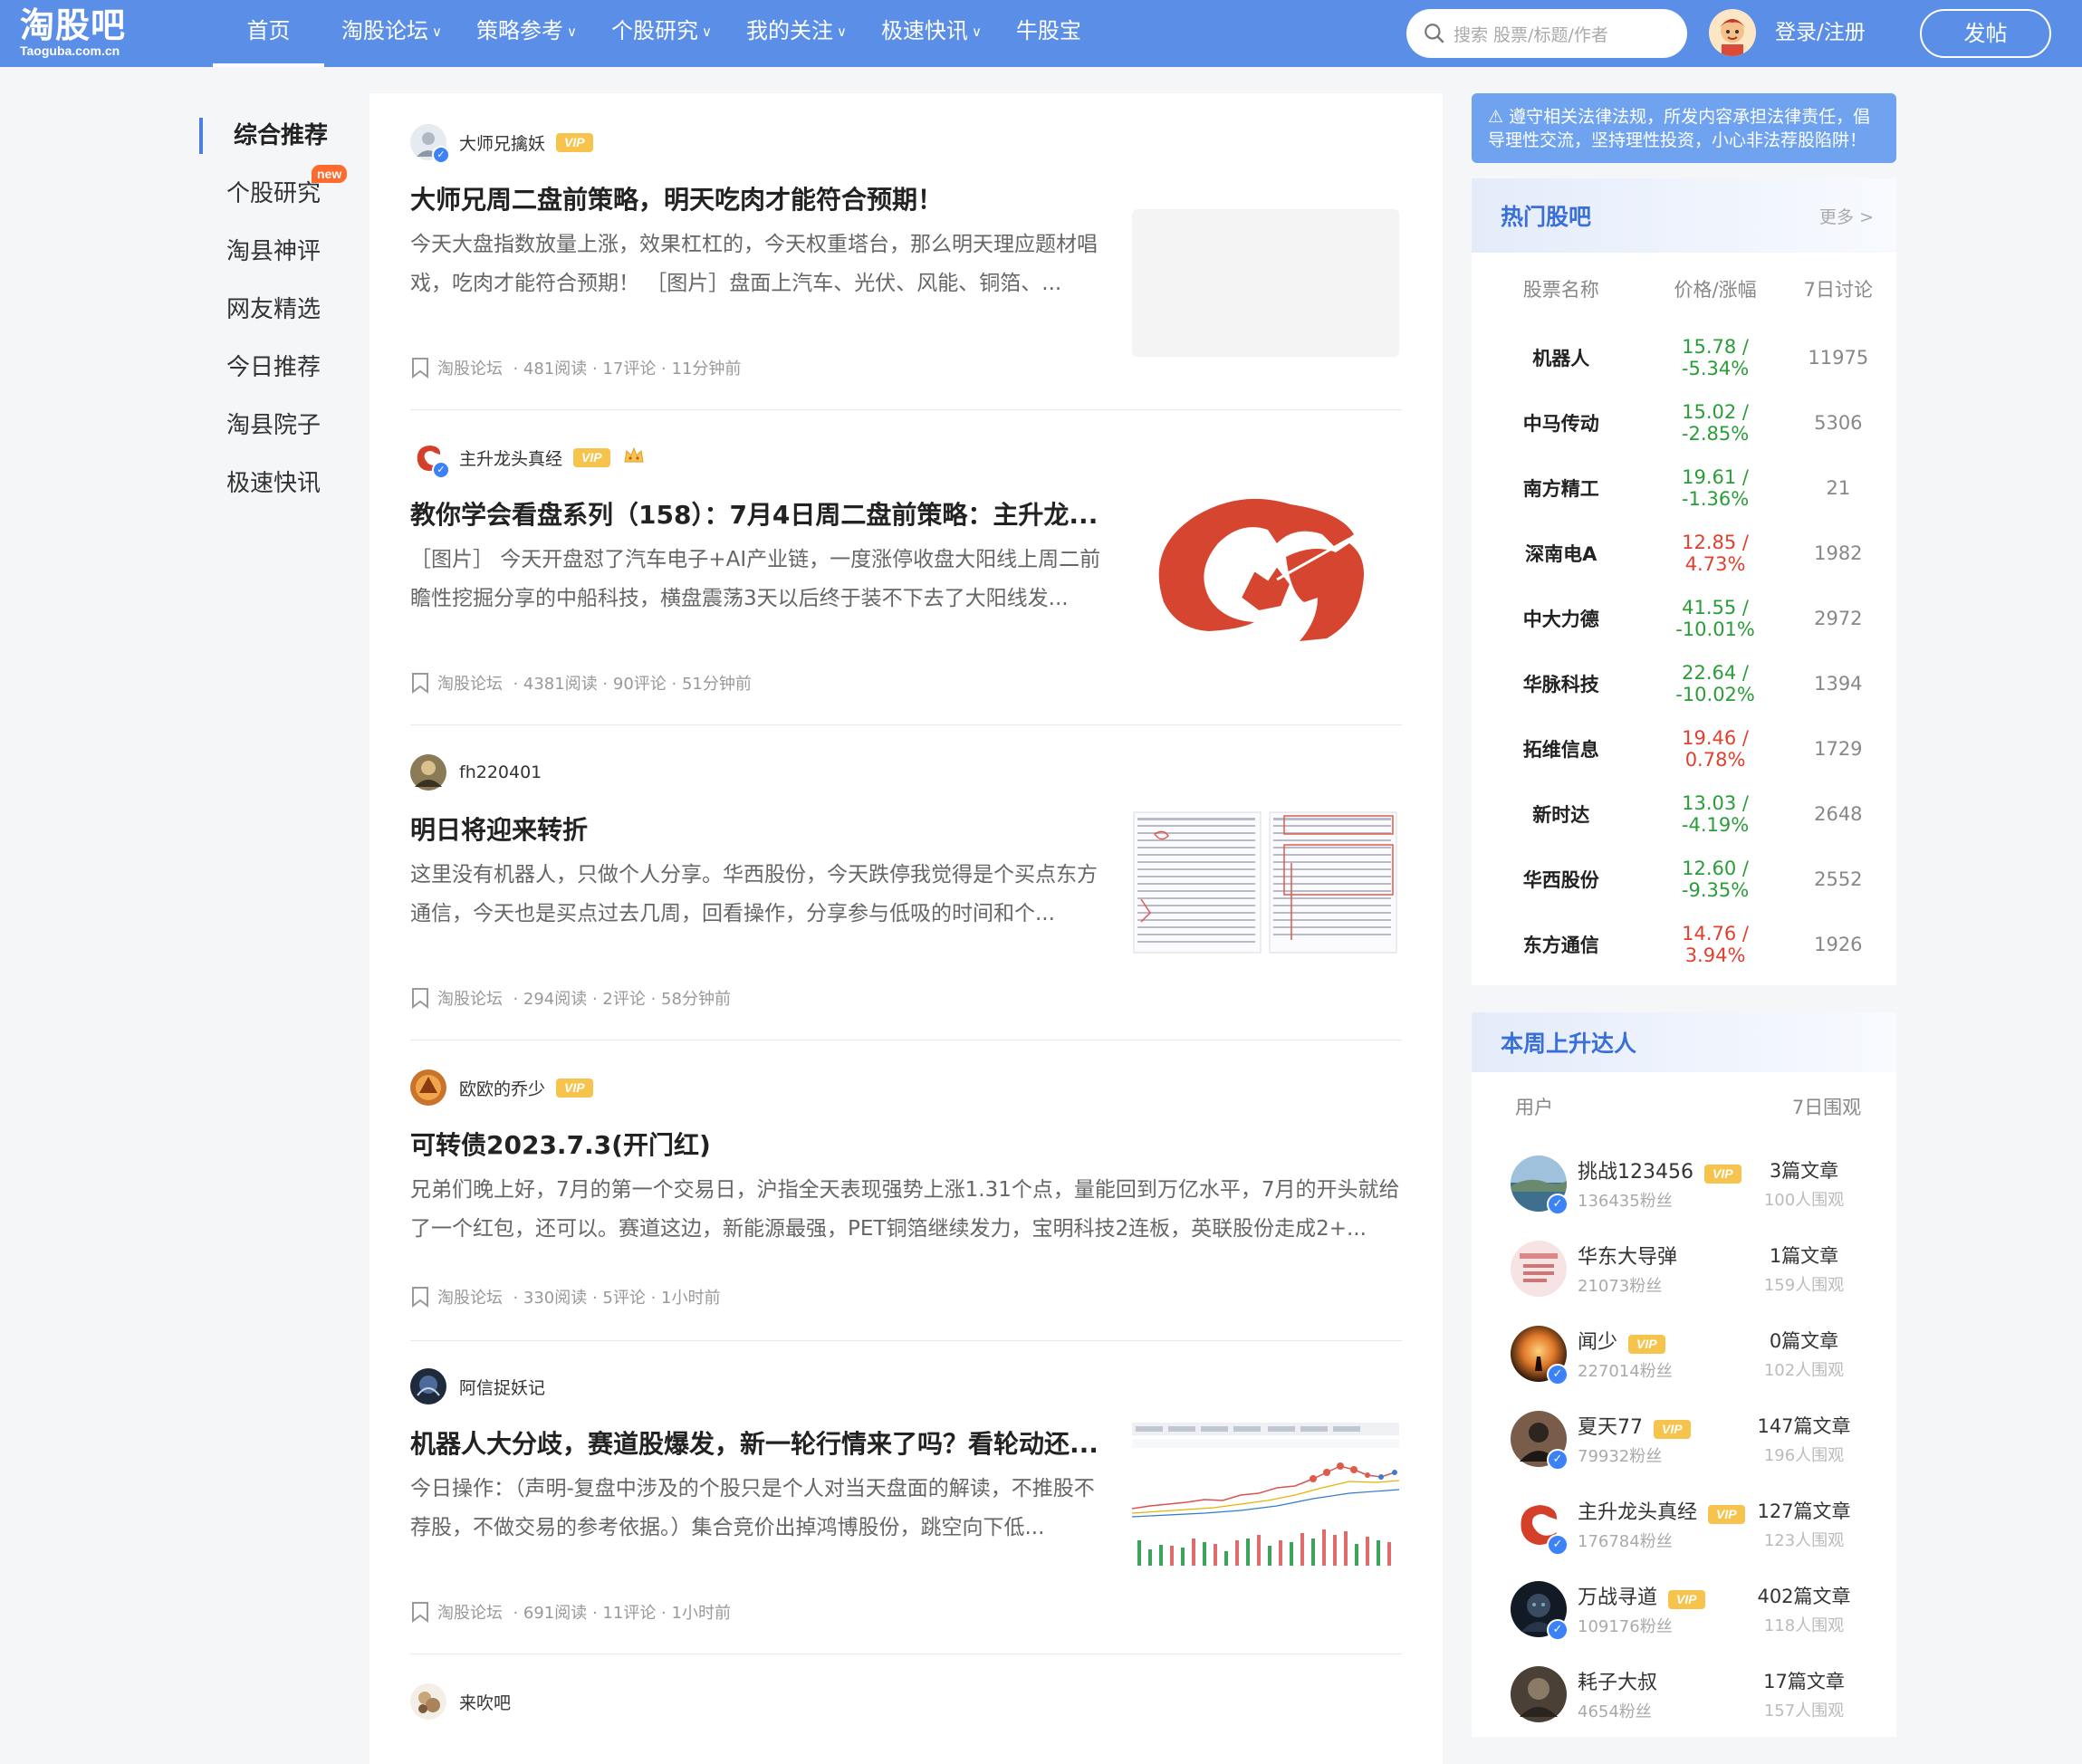 Image resolution: width=2082 pixels, height=1764 pixels. I want to click on post-card: 来吹吧, so click(906, 1720).